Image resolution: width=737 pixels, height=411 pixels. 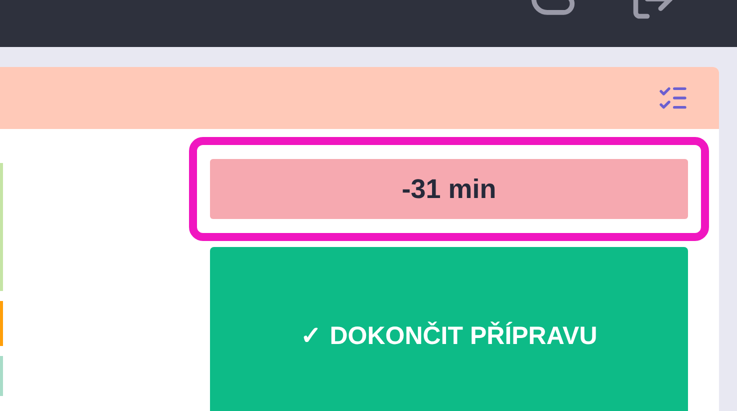 I want to click on check-icon: ✓, so click(x=311, y=337).